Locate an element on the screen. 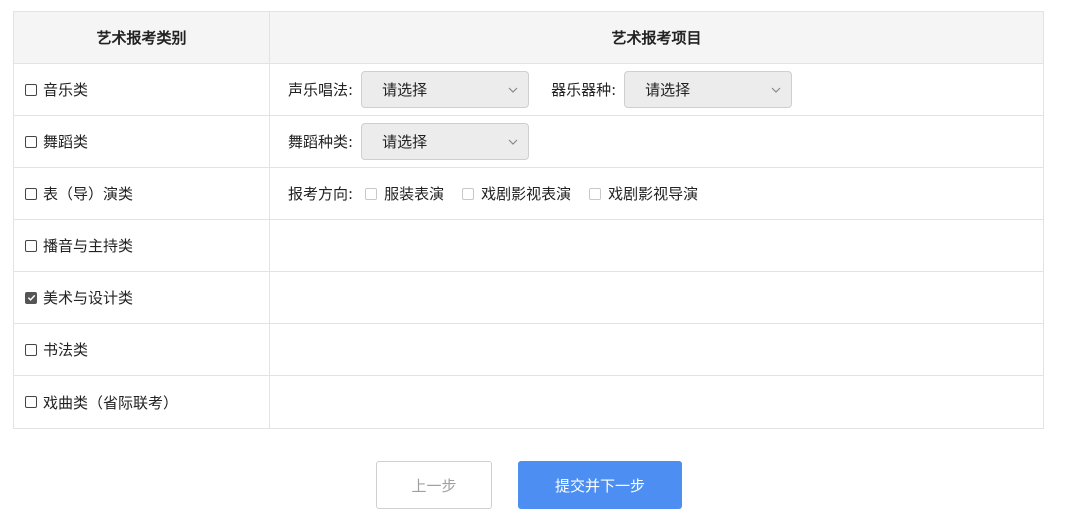 This screenshot has width=1080, height=530. direction-label: 报考方向: is located at coordinates (321, 194).